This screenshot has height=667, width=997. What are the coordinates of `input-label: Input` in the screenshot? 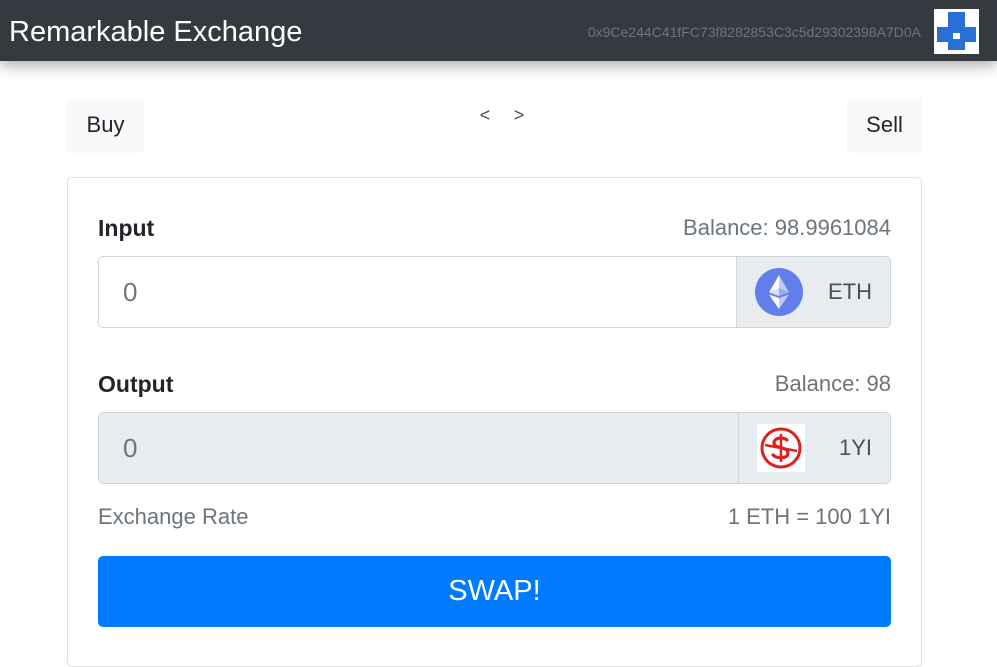 It's located at (126, 228).